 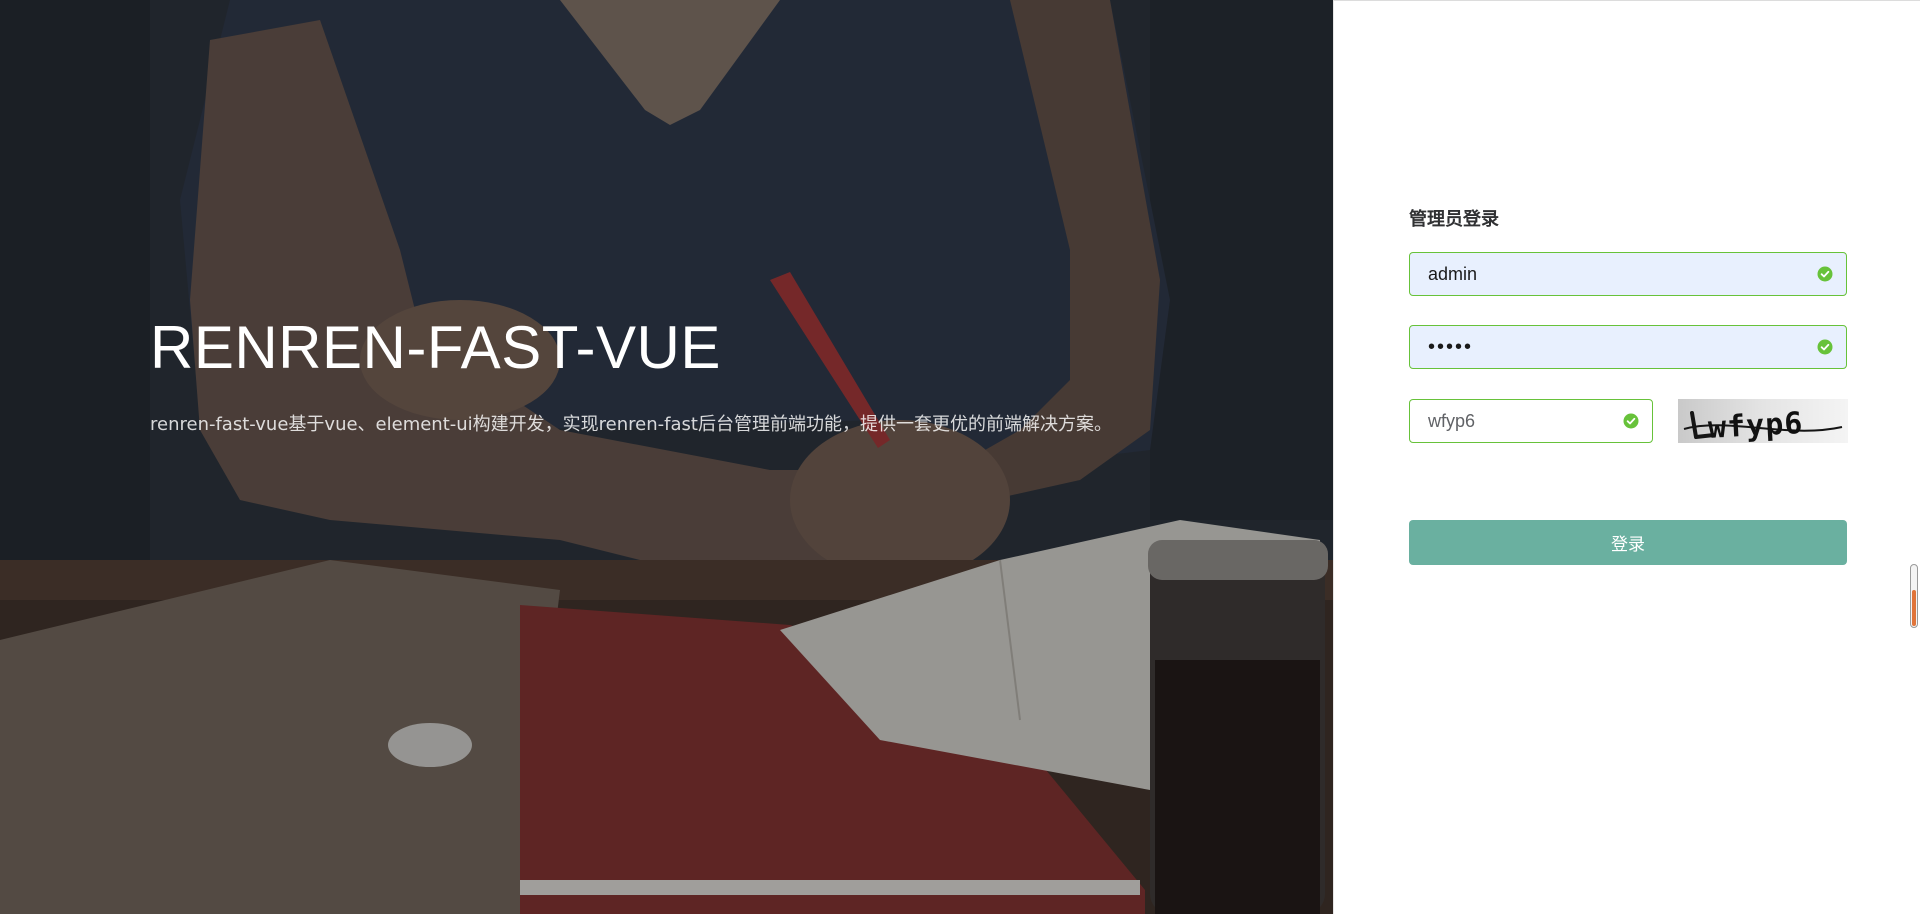 I want to click on scroll-indicator, so click(x=1914, y=596).